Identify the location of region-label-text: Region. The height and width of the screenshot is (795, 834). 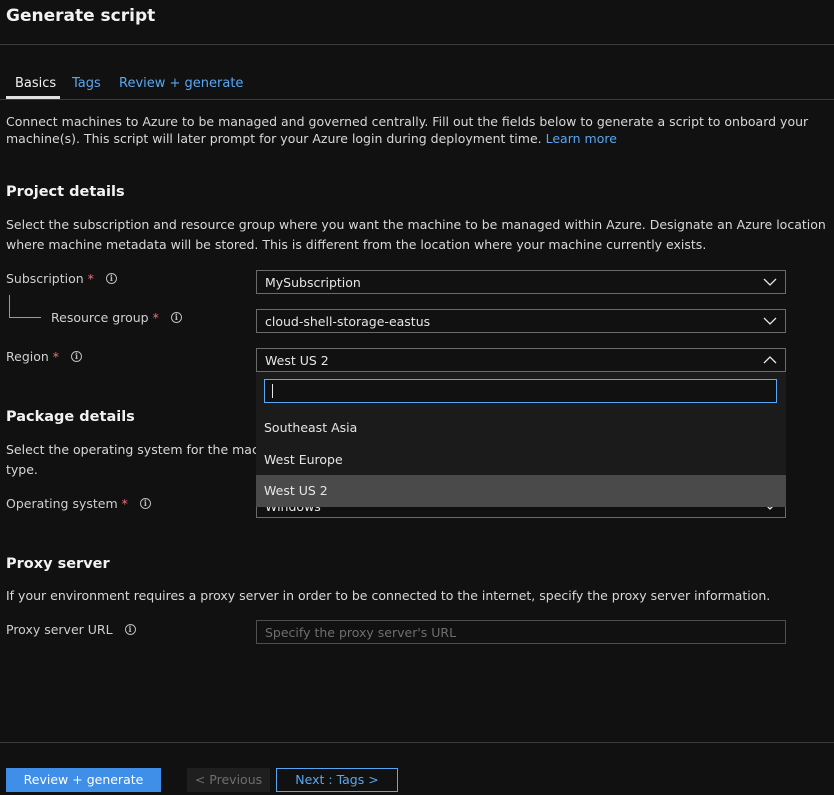
(27, 356).